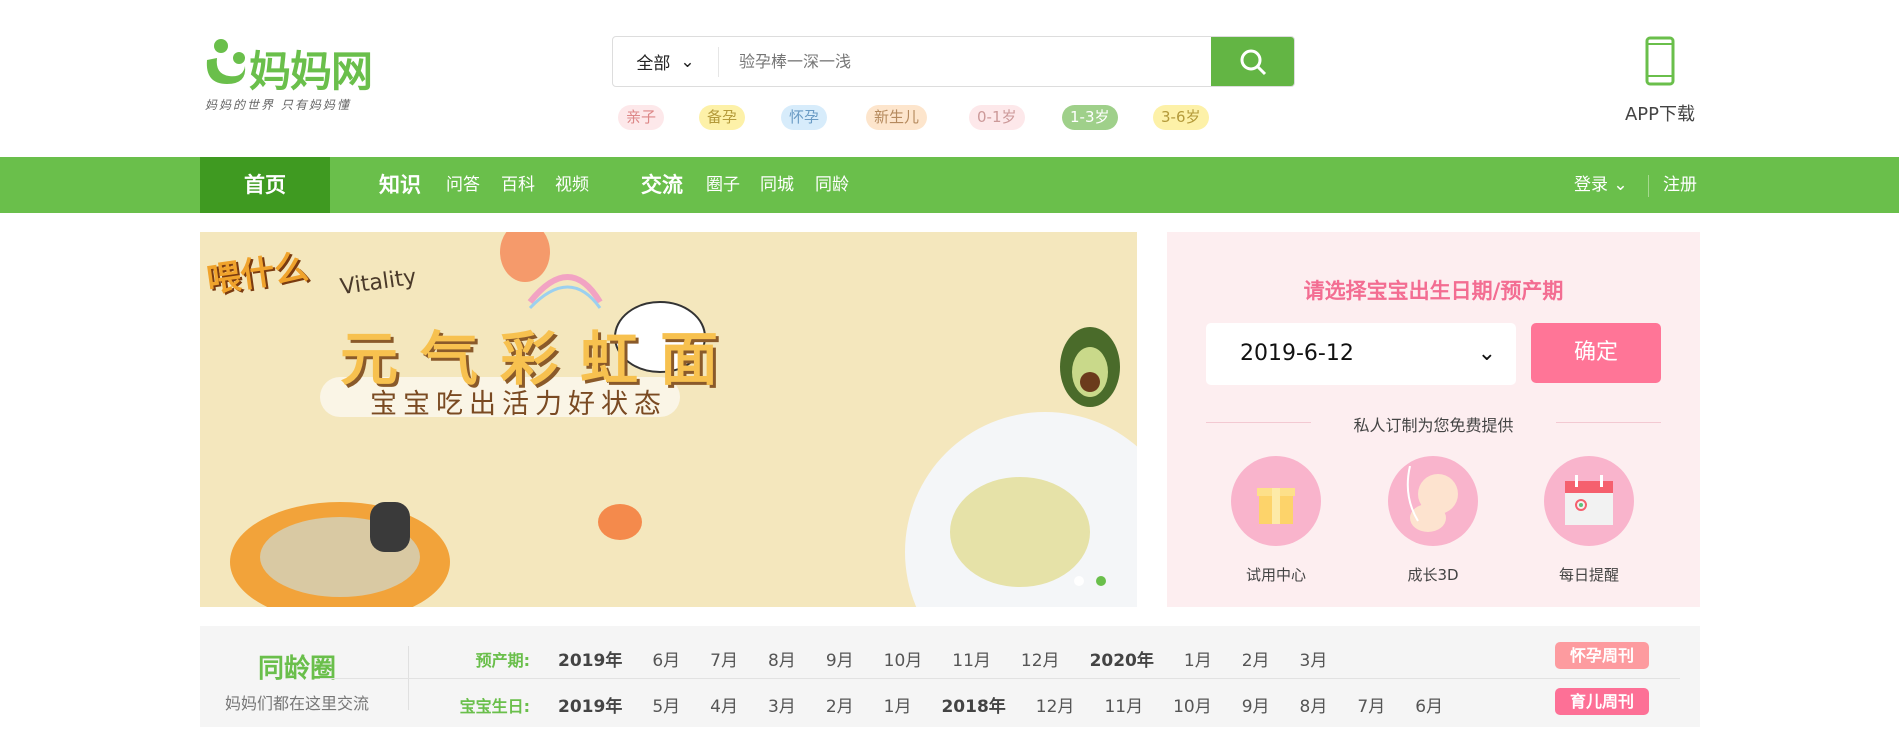 The height and width of the screenshot is (729, 1899). I want to click on search-category-select: 全部 ⌄, so click(666, 61).